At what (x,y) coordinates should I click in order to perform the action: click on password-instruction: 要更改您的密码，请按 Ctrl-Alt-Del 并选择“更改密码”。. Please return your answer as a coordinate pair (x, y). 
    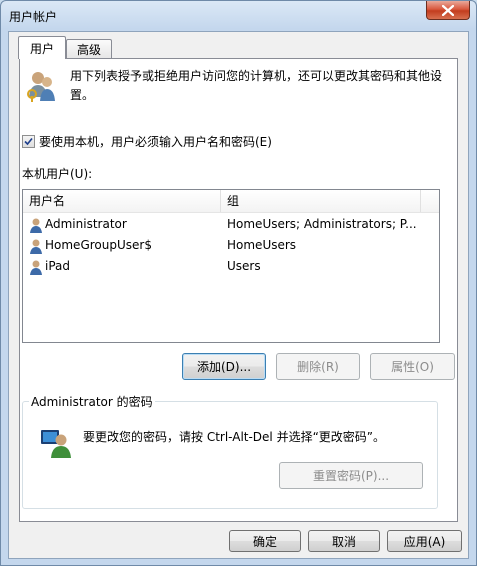
    Looking at the image, I should click on (234, 437).